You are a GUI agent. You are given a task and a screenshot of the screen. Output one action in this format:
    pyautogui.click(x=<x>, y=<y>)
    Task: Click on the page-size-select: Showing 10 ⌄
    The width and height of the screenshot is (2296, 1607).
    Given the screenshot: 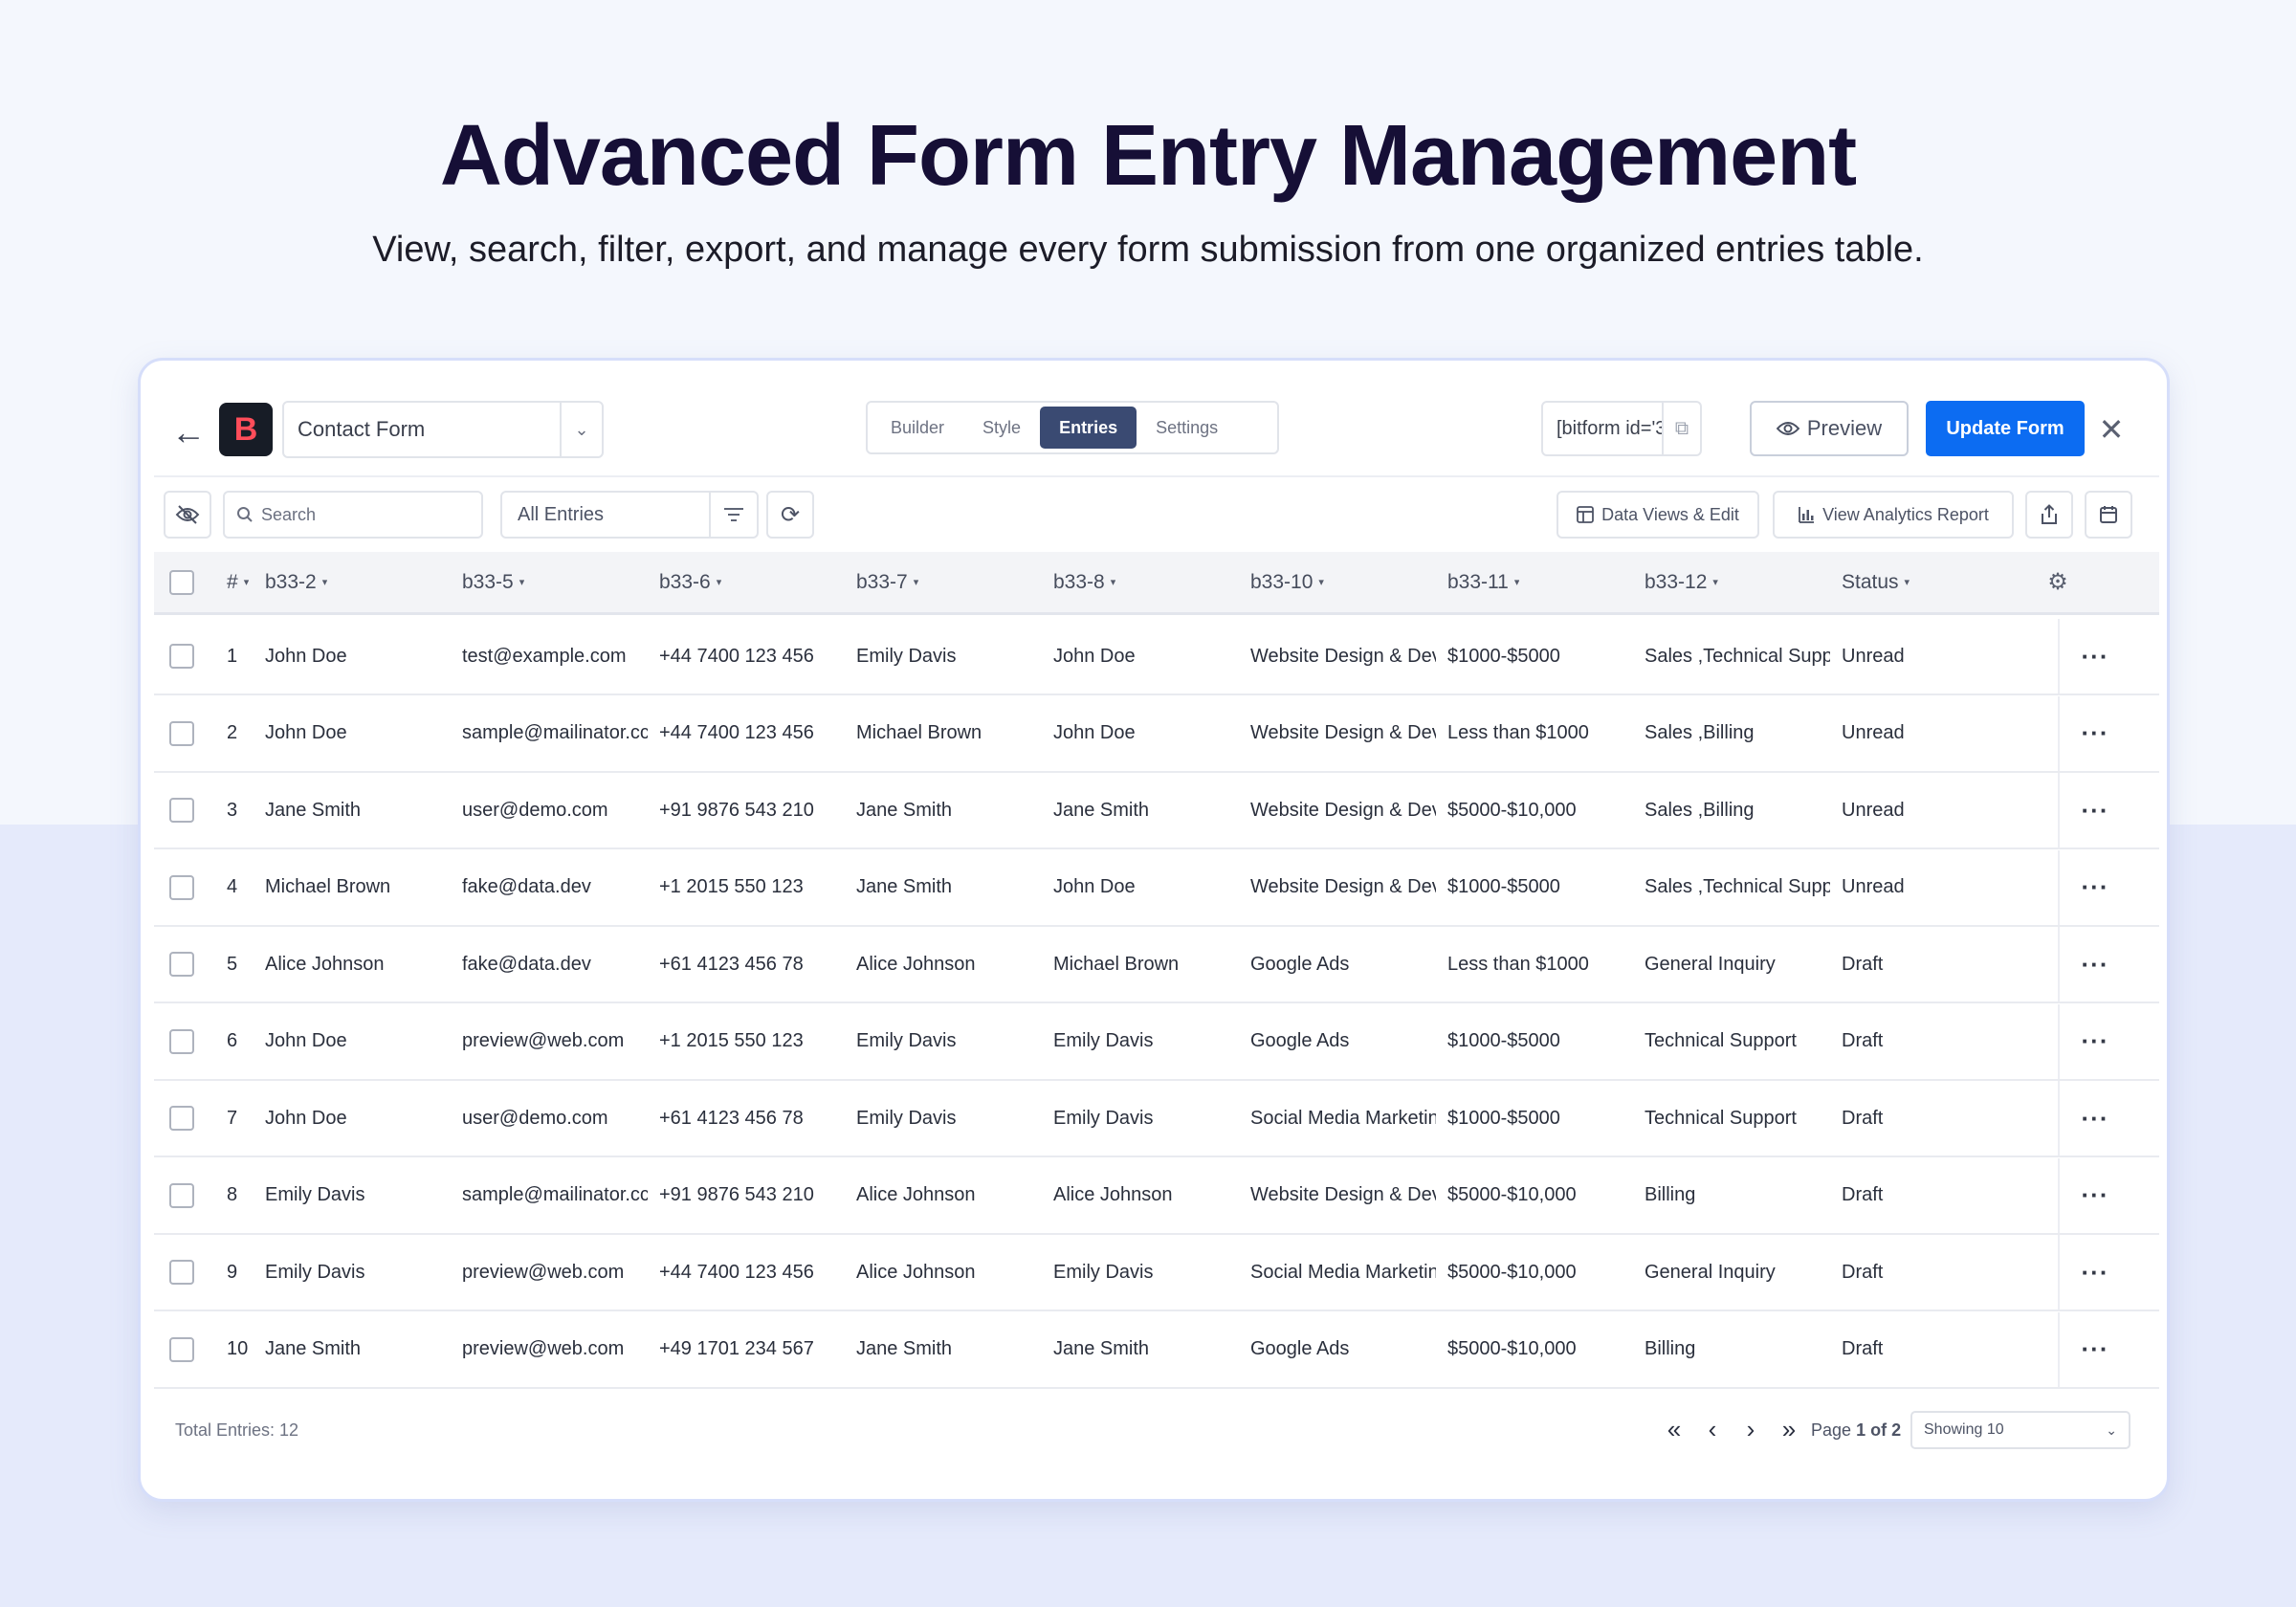 What is the action you would take?
    pyautogui.click(x=2020, y=1430)
    